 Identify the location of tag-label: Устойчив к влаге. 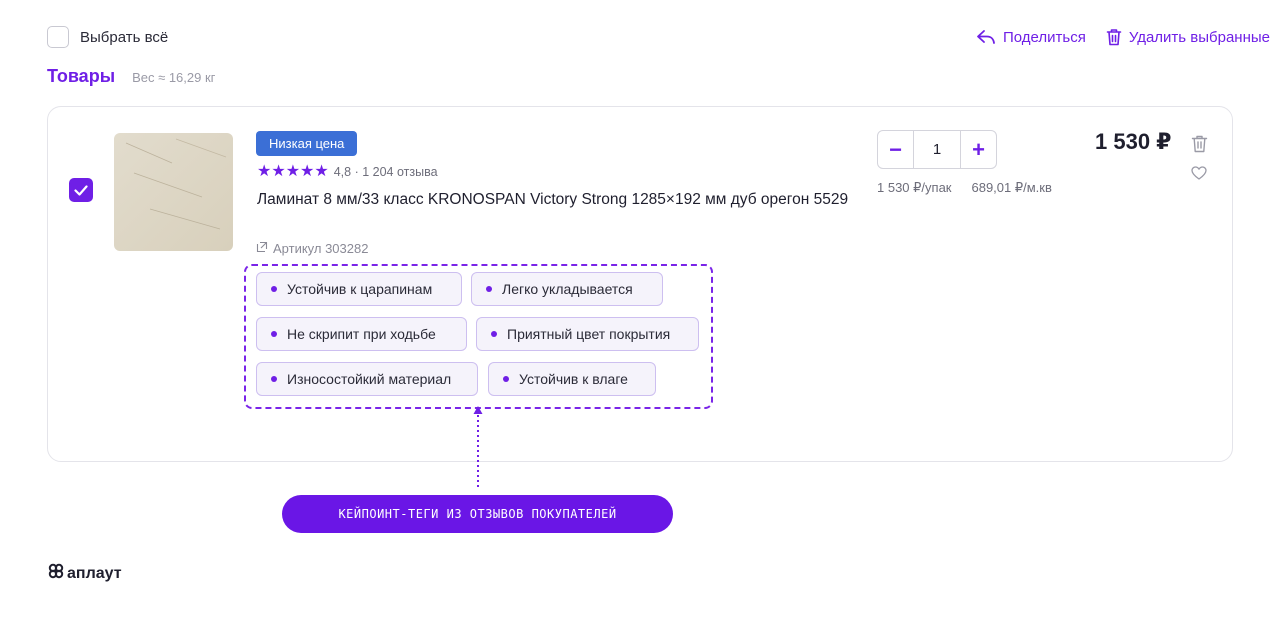
(573, 379).